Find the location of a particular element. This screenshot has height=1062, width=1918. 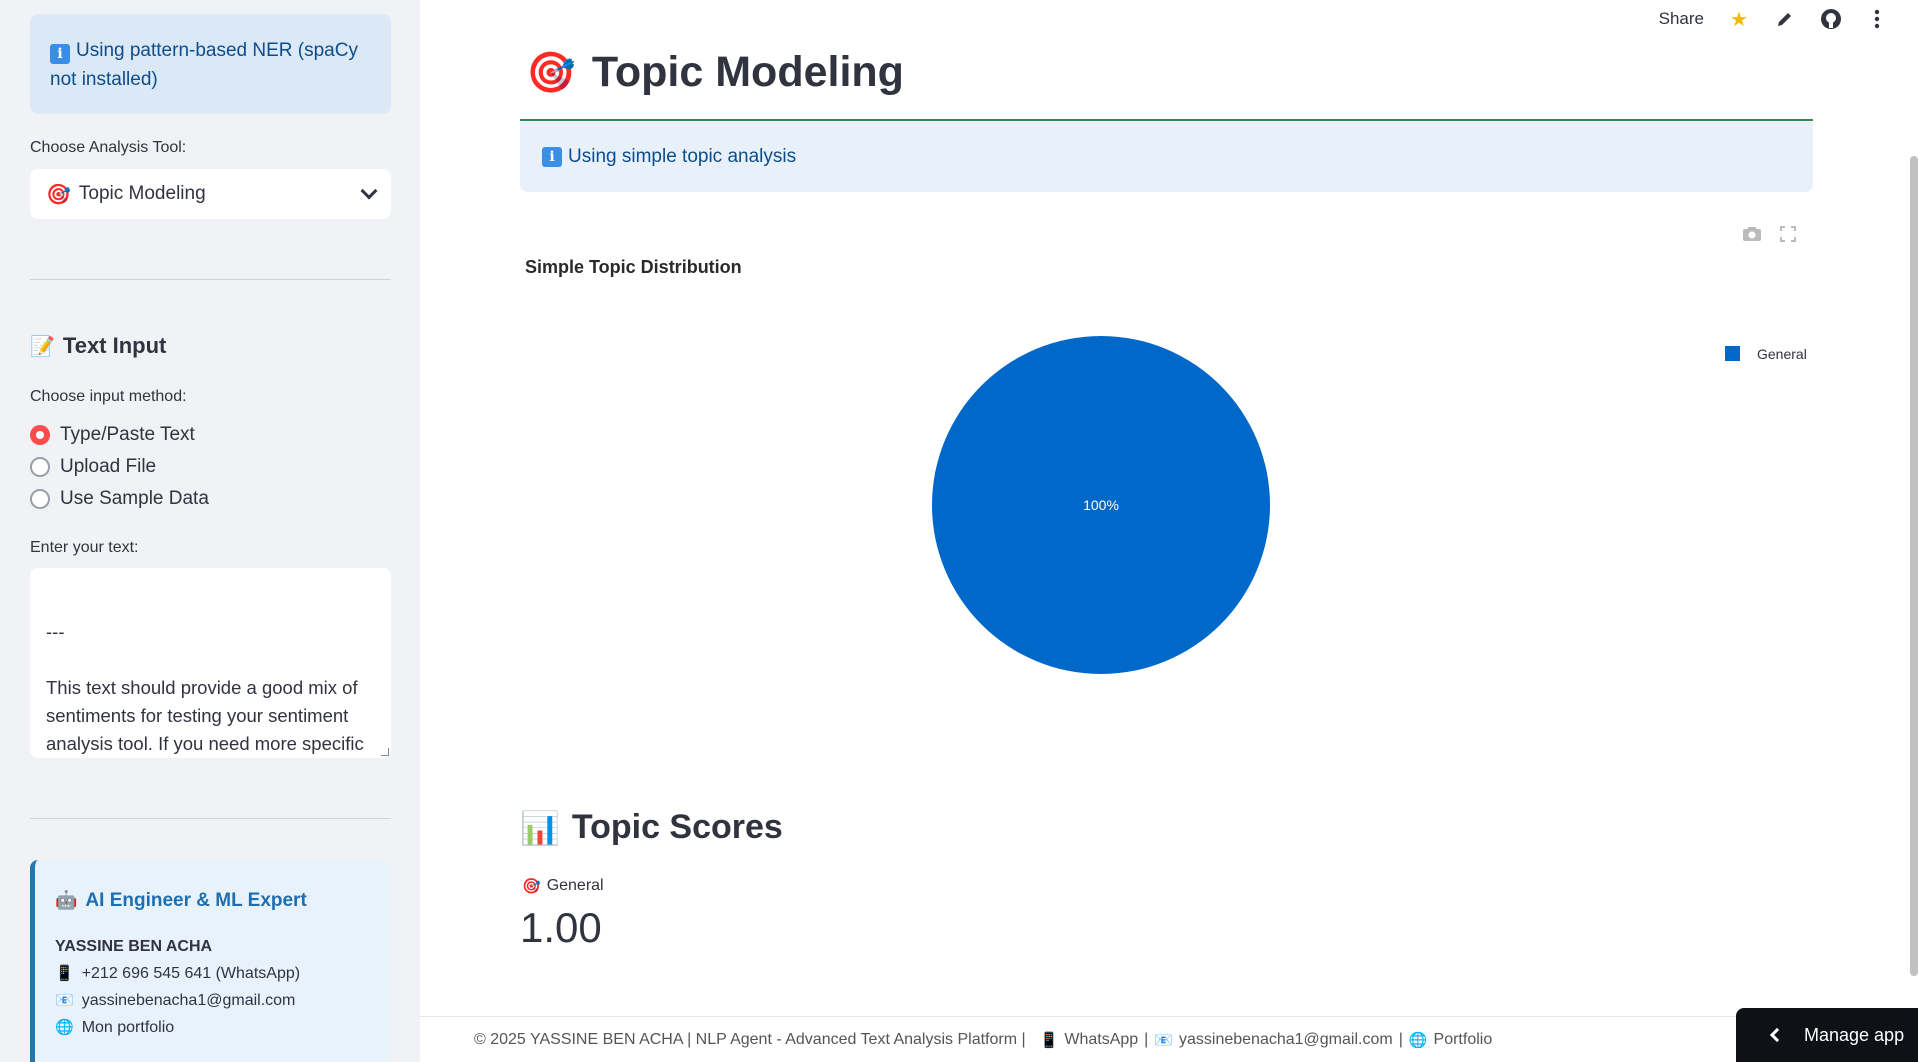

manage-app-button: Manage app is located at coordinates (1827, 1035).